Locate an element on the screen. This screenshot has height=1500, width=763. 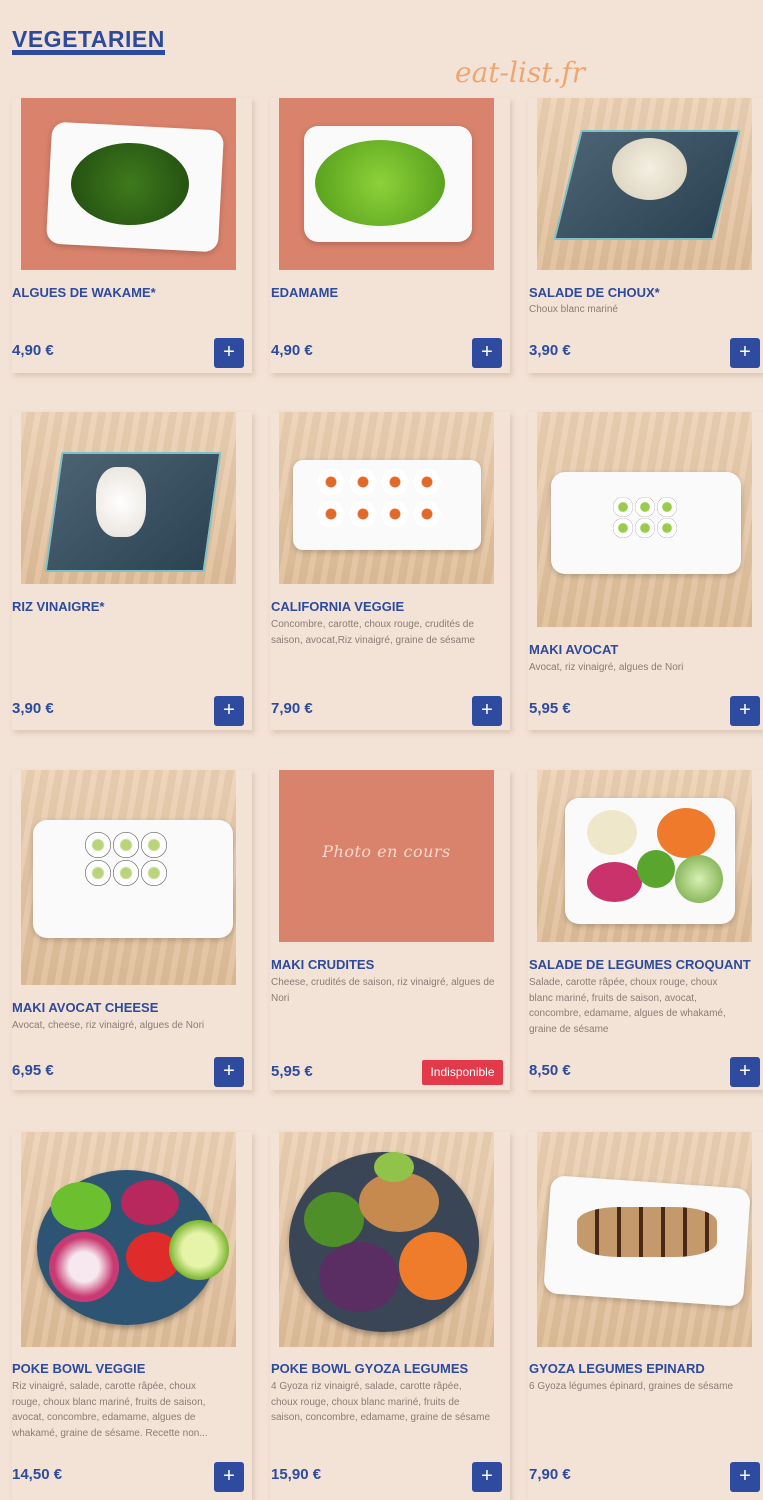
menu-card-maki-avocat-cheese is located at coordinates (132, 930).